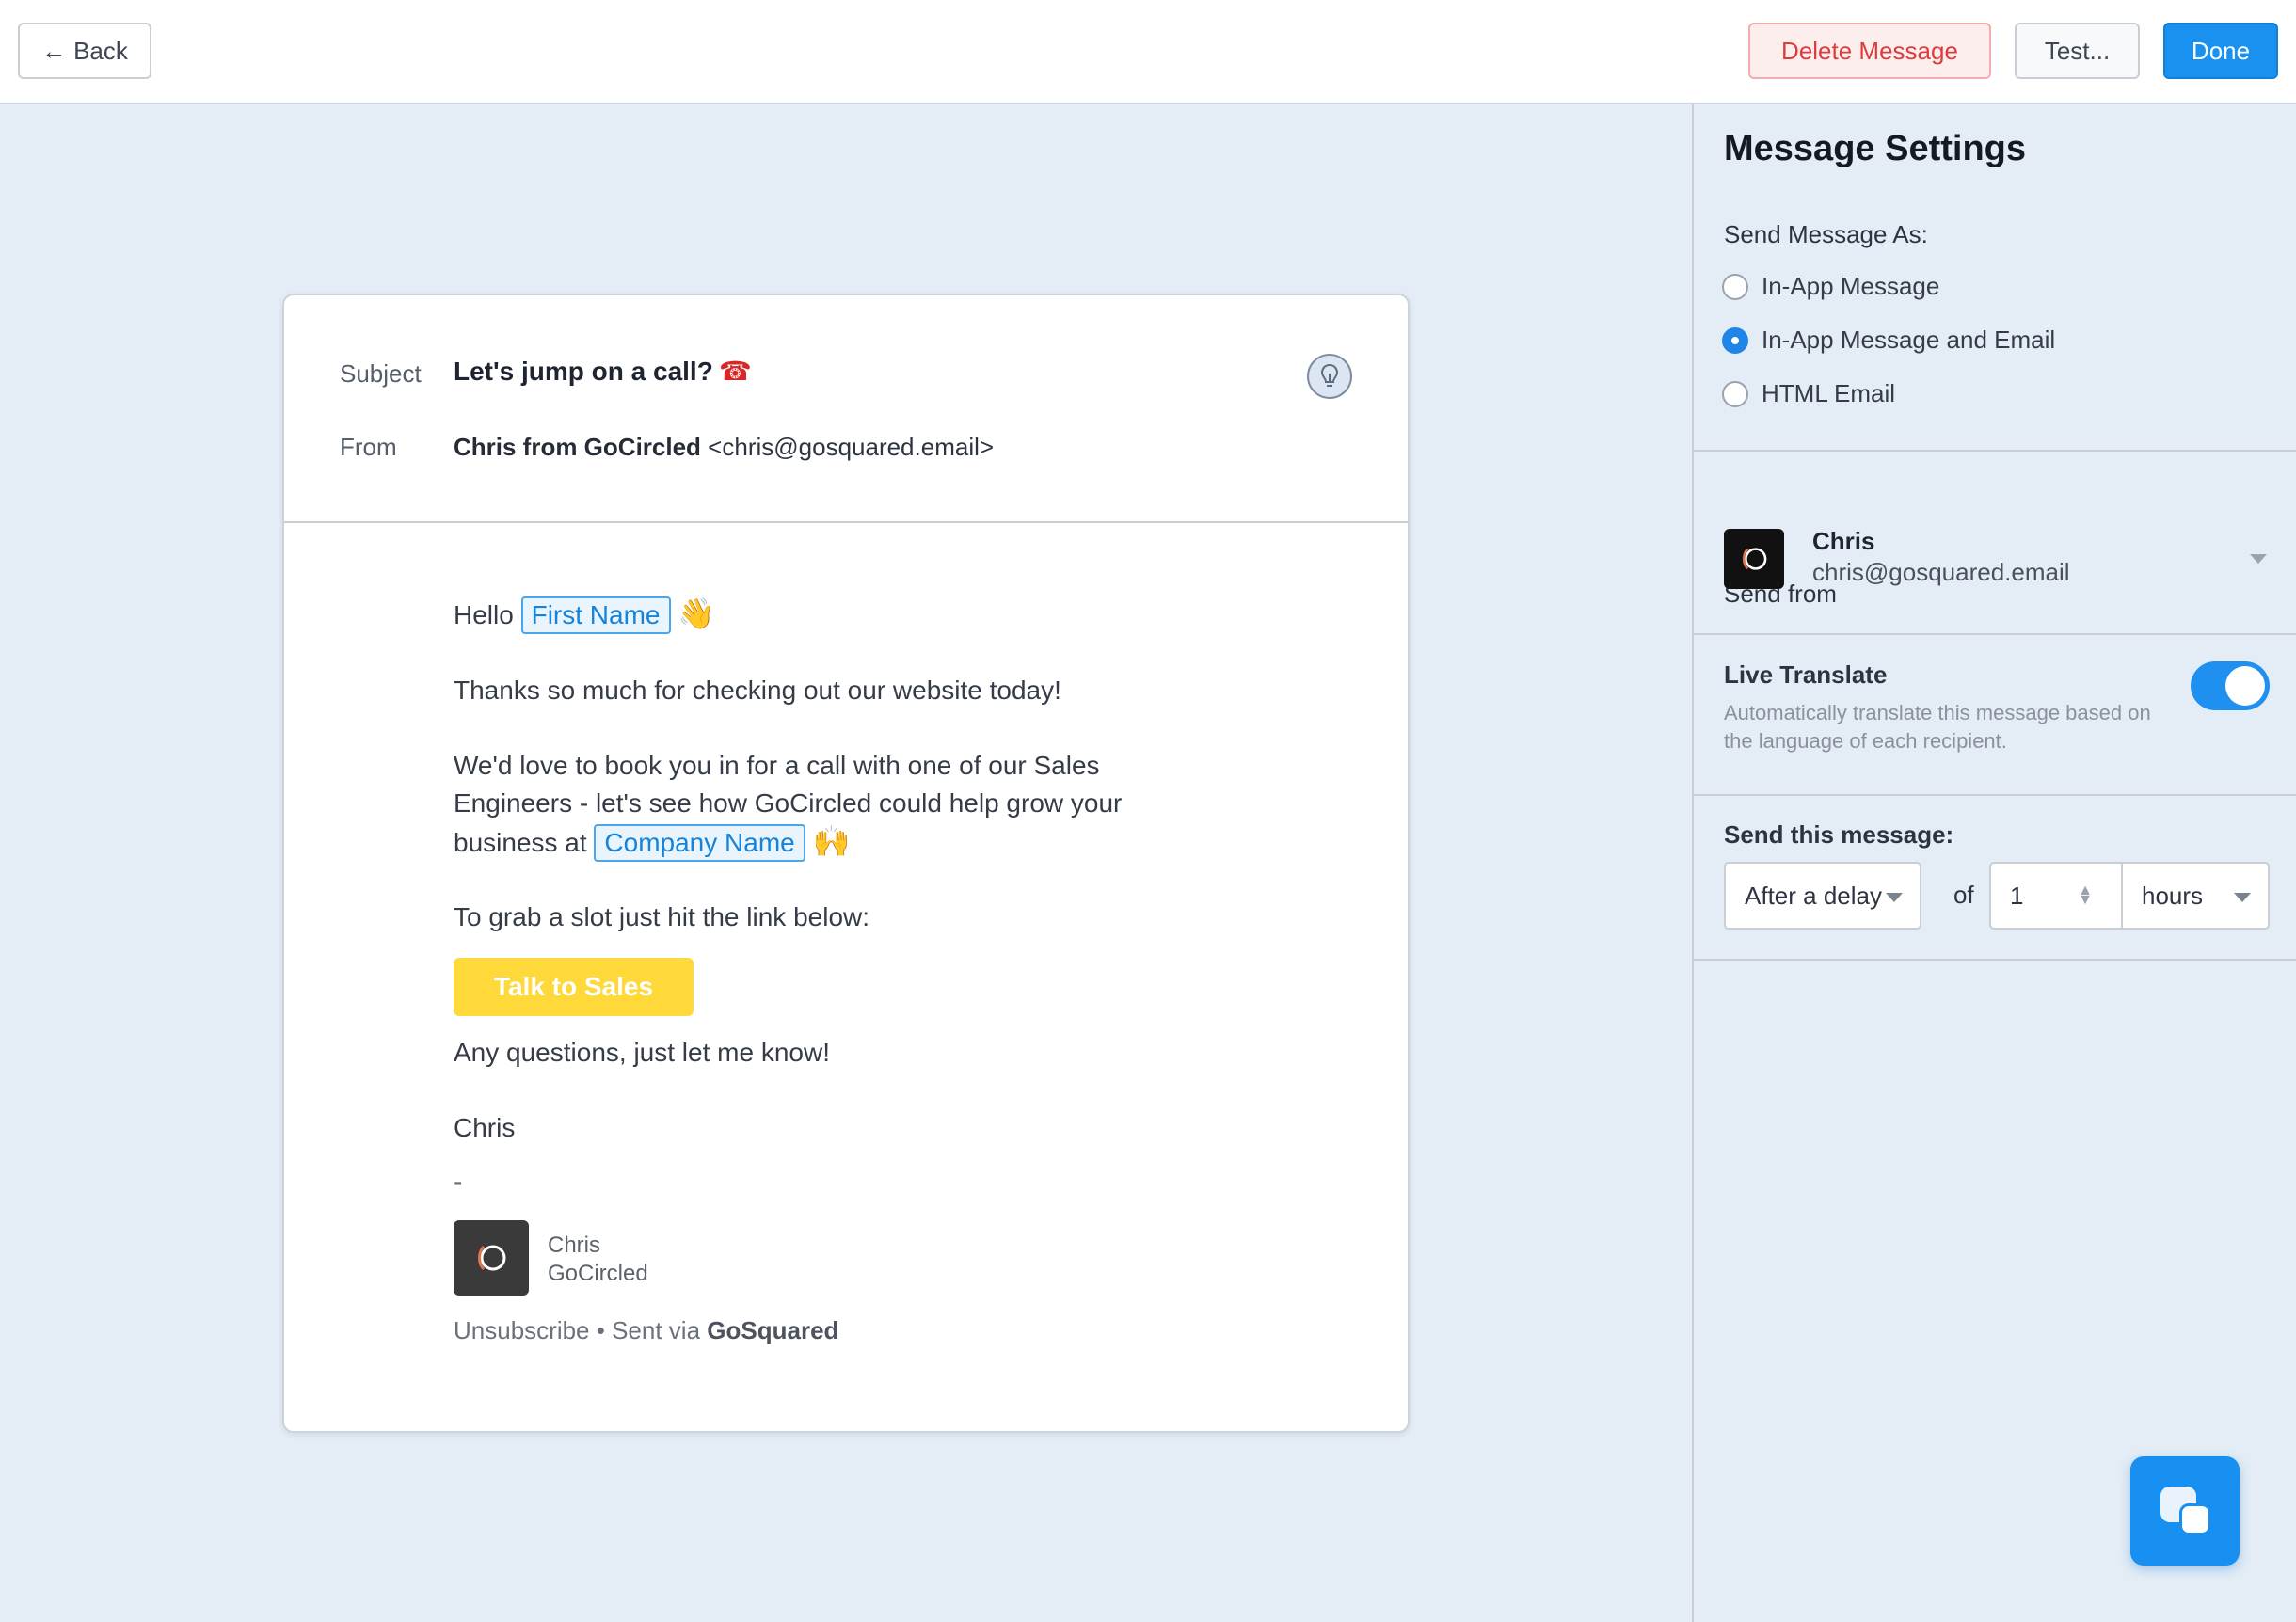  I want to click on timing-select-value: After a delay, so click(1813, 895).